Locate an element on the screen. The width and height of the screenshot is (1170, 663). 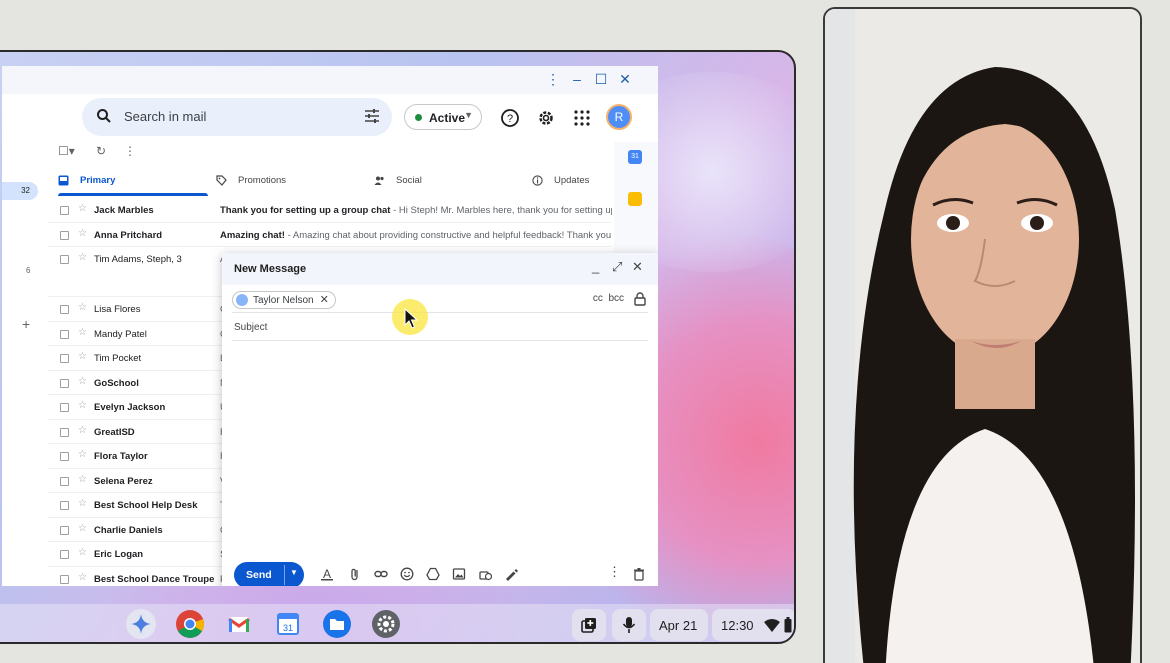
add-label-icon: + is located at coordinates (26, 324).